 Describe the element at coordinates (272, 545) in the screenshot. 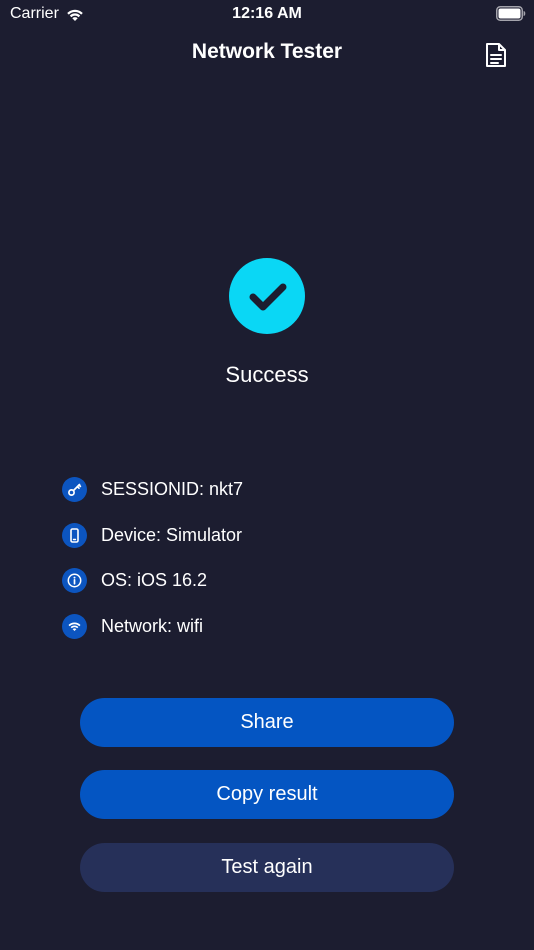

I see `info-row-device: Device: Simulator` at that location.